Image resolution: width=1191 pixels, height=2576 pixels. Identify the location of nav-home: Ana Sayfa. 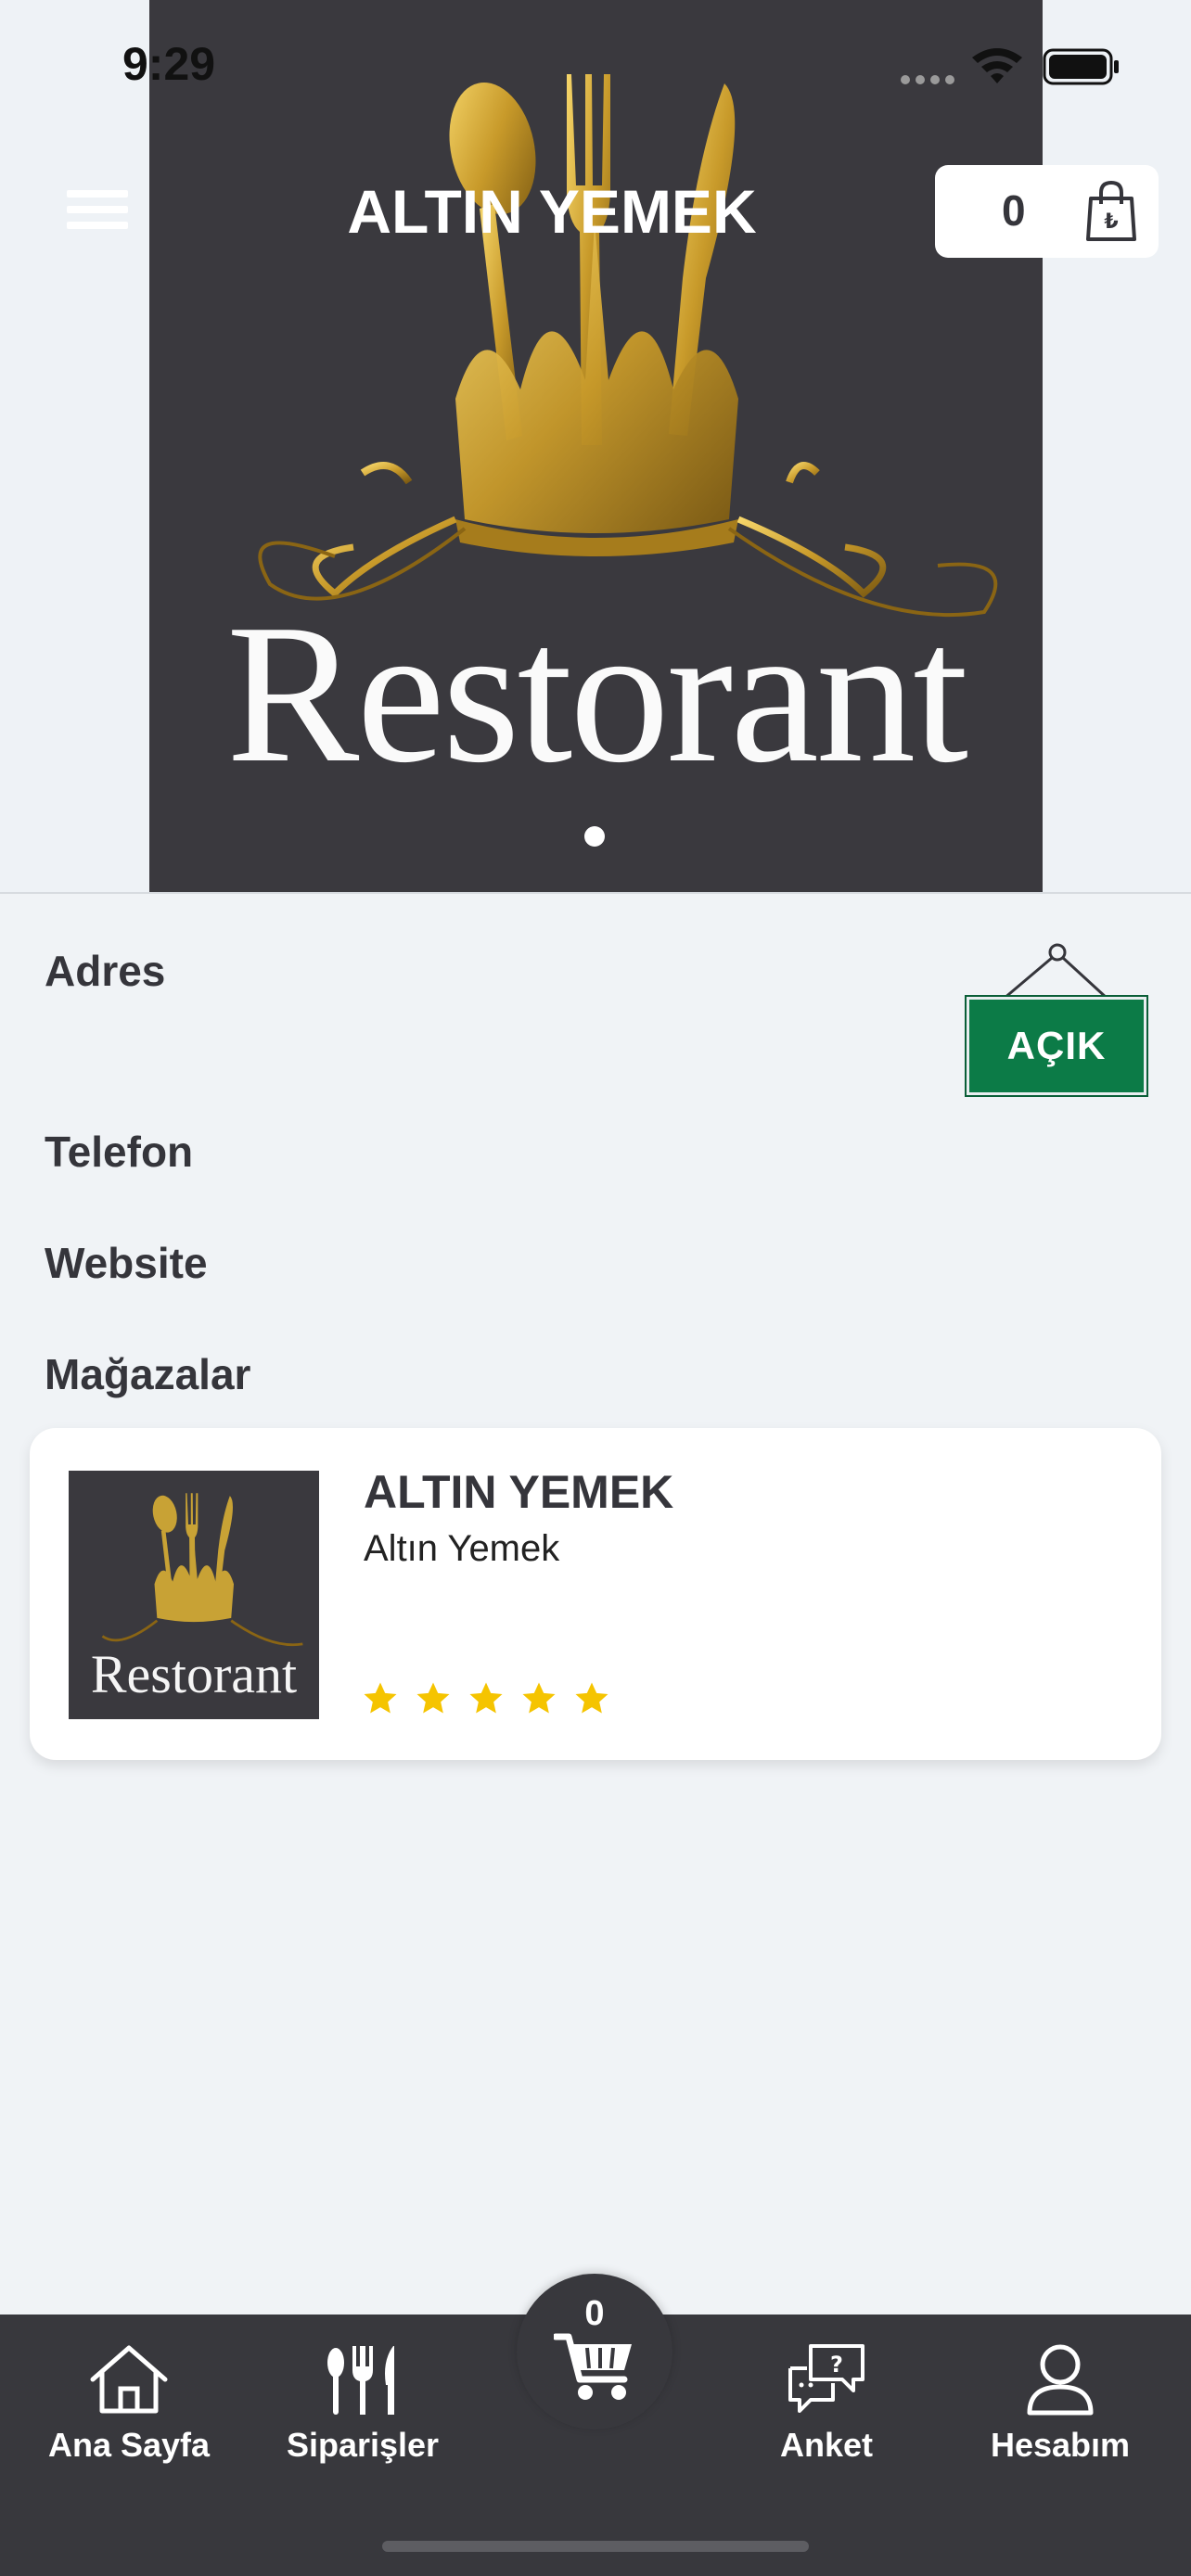
(129, 2404).